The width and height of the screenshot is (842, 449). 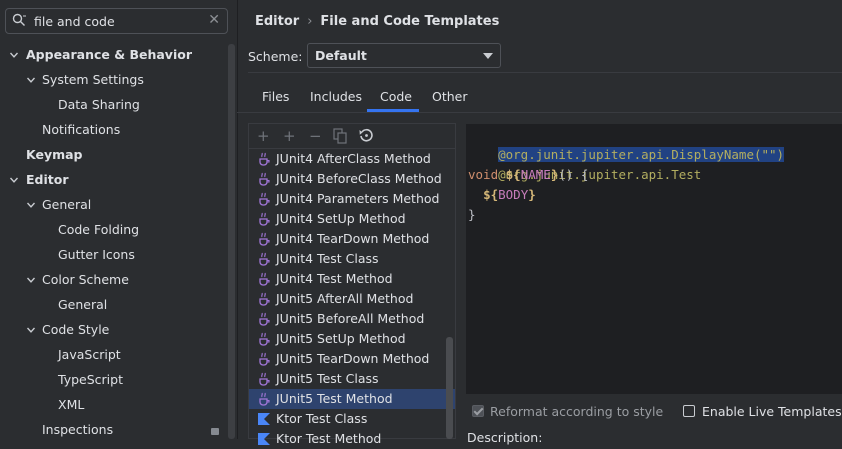 I want to click on sidebar-item-gutter-icons: Gutter Icons, so click(x=114, y=254).